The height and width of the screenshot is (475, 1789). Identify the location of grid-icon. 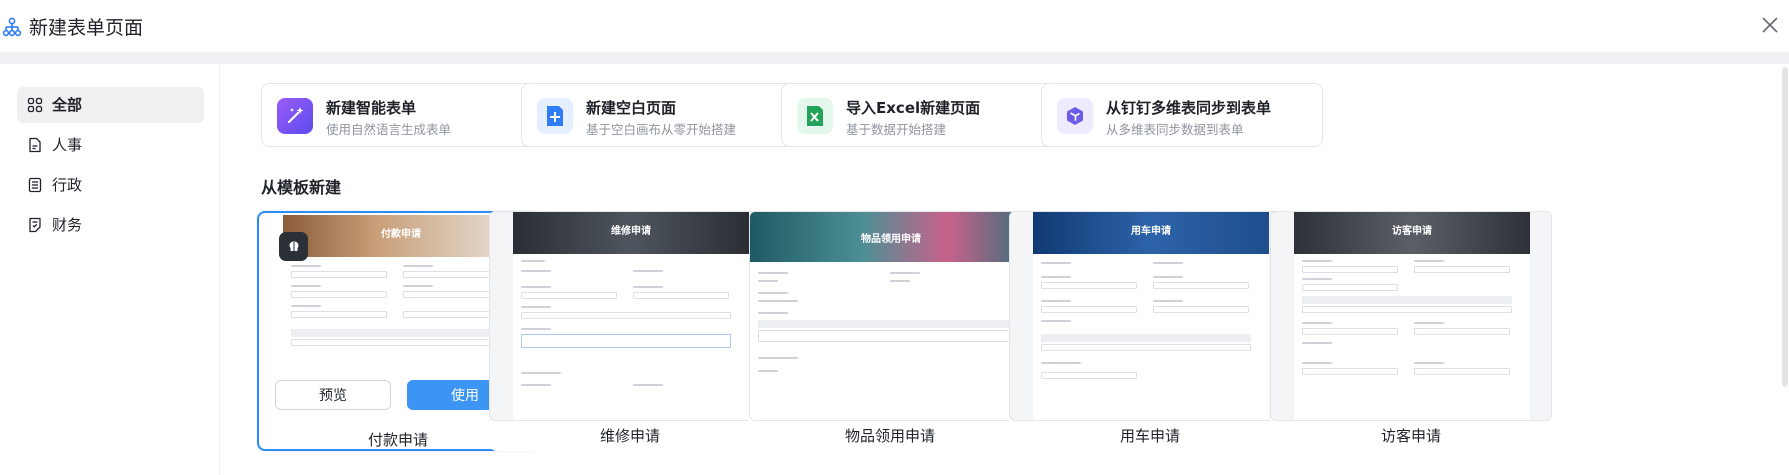
(35, 105).